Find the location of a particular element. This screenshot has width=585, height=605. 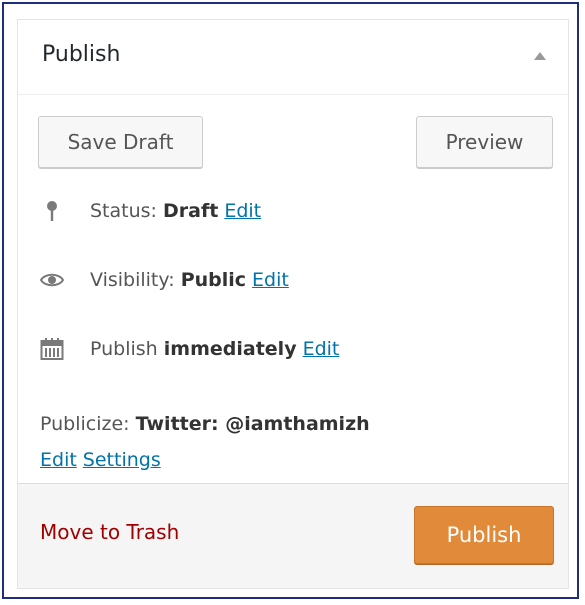

publish-box-header: Publish is located at coordinates (293, 57).